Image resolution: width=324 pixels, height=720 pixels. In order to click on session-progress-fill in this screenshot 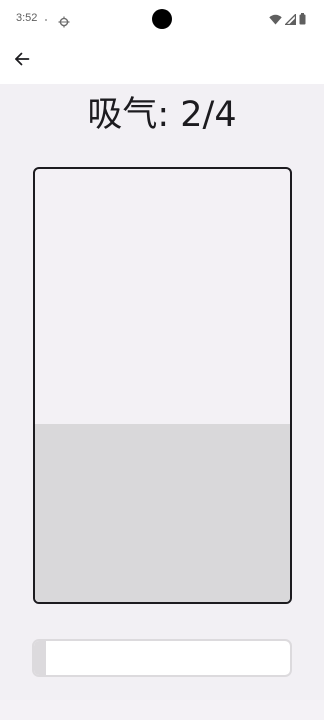, I will do `click(40, 658)`.